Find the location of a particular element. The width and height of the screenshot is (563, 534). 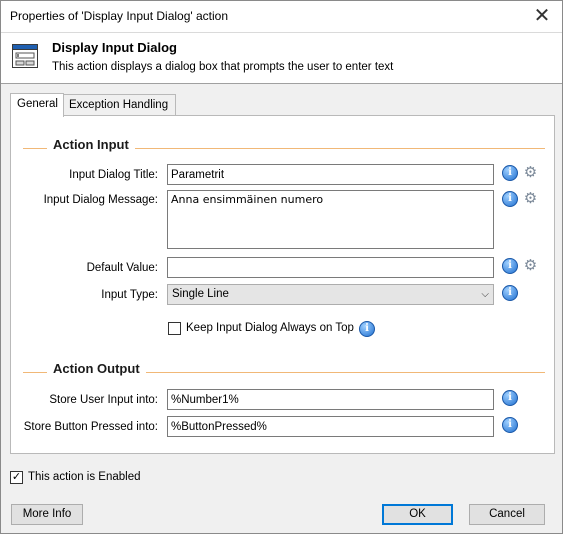

default-value-field is located at coordinates (330, 267).